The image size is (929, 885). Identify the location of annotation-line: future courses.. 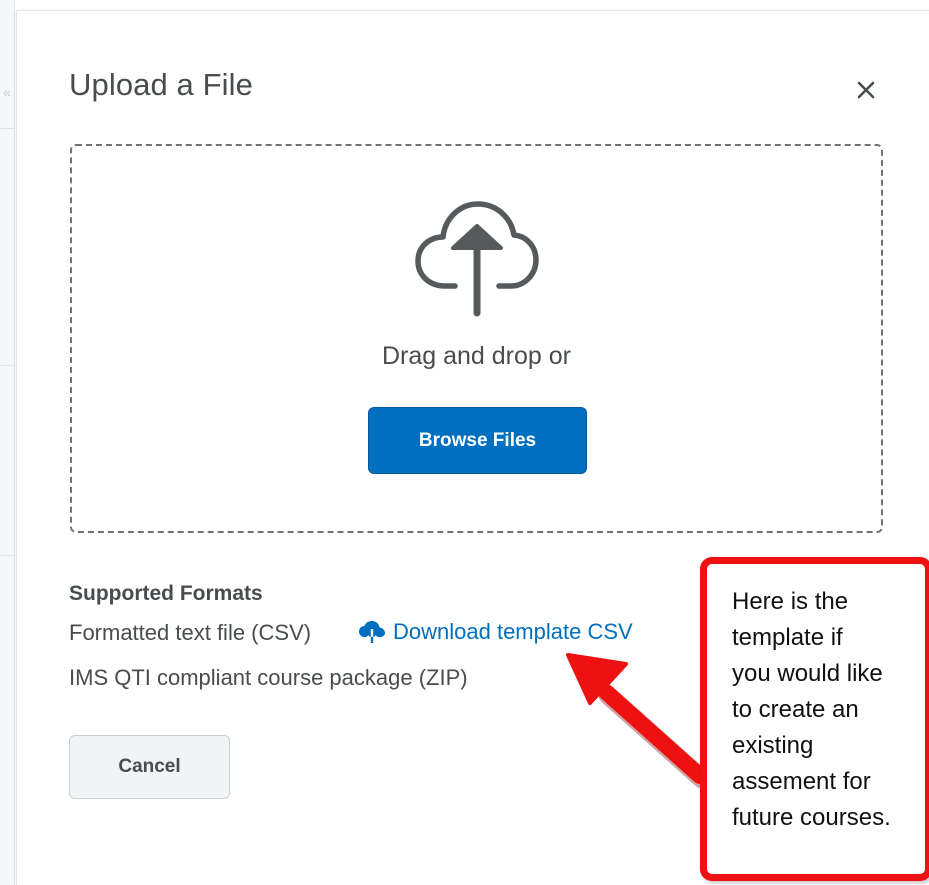
(811, 817).